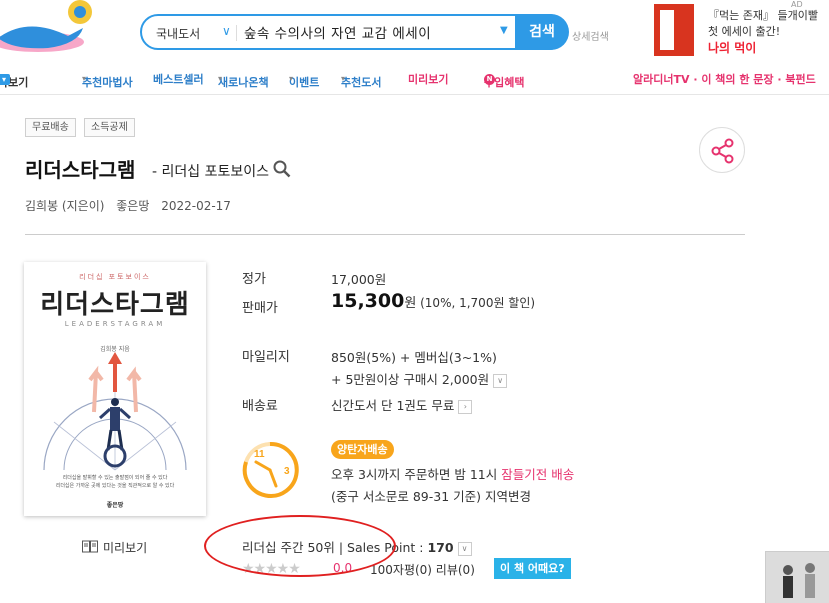  I want to click on sale-price-group: 15,300원 (10%, 1,700원 할인), so click(433, 301).